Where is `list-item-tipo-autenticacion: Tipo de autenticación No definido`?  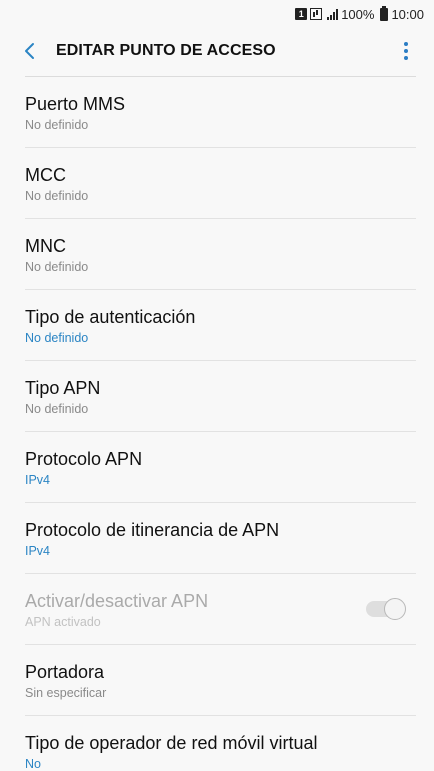 list-item-tipo-autenticacion: Tipo de autenticación No definido is located at coordinates (217, 325).